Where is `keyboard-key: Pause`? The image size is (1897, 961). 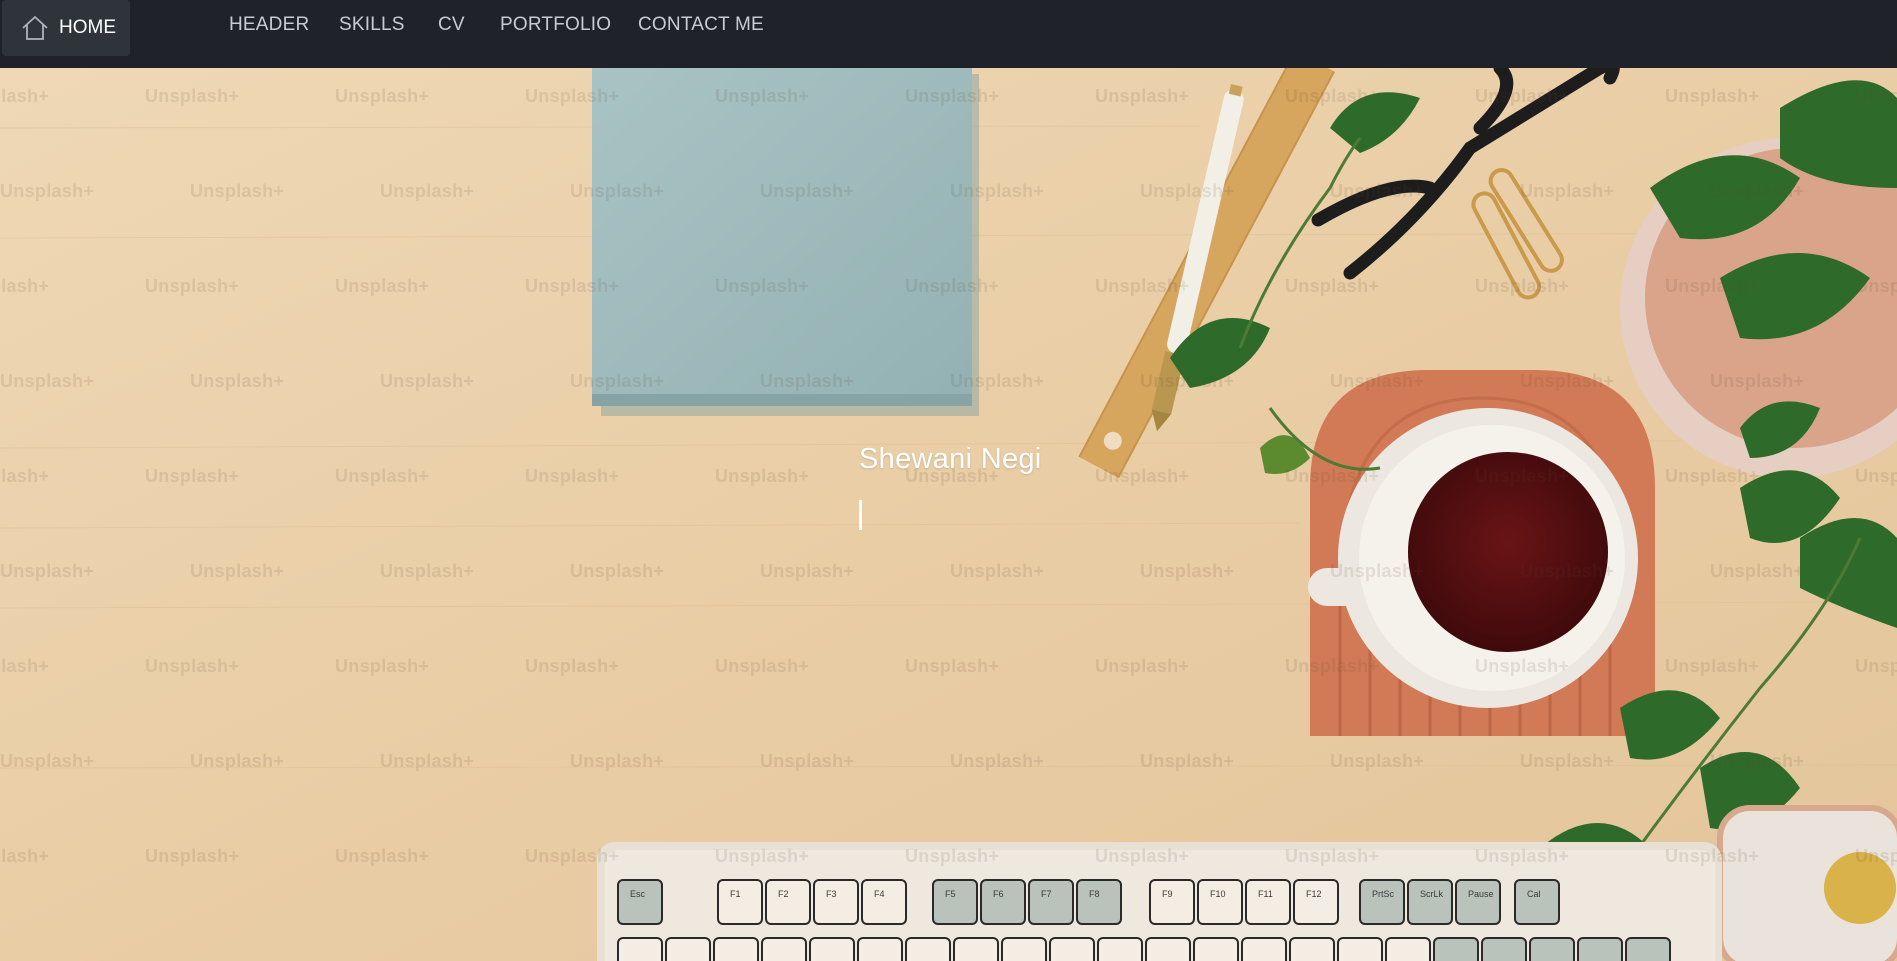 keyboard-key: Pause is located at coordinates (1478, 902).